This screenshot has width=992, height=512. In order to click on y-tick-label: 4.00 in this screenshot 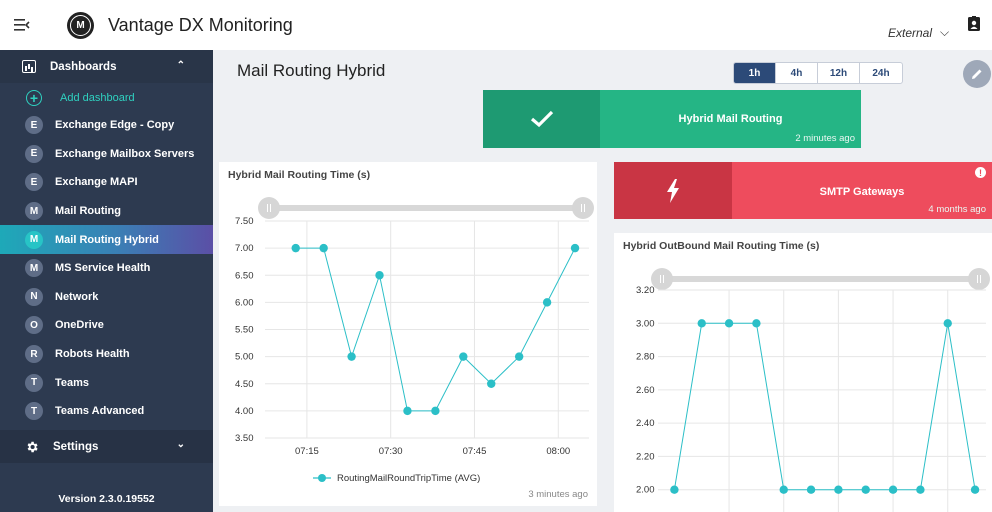, I will do `click(244, 411)`.